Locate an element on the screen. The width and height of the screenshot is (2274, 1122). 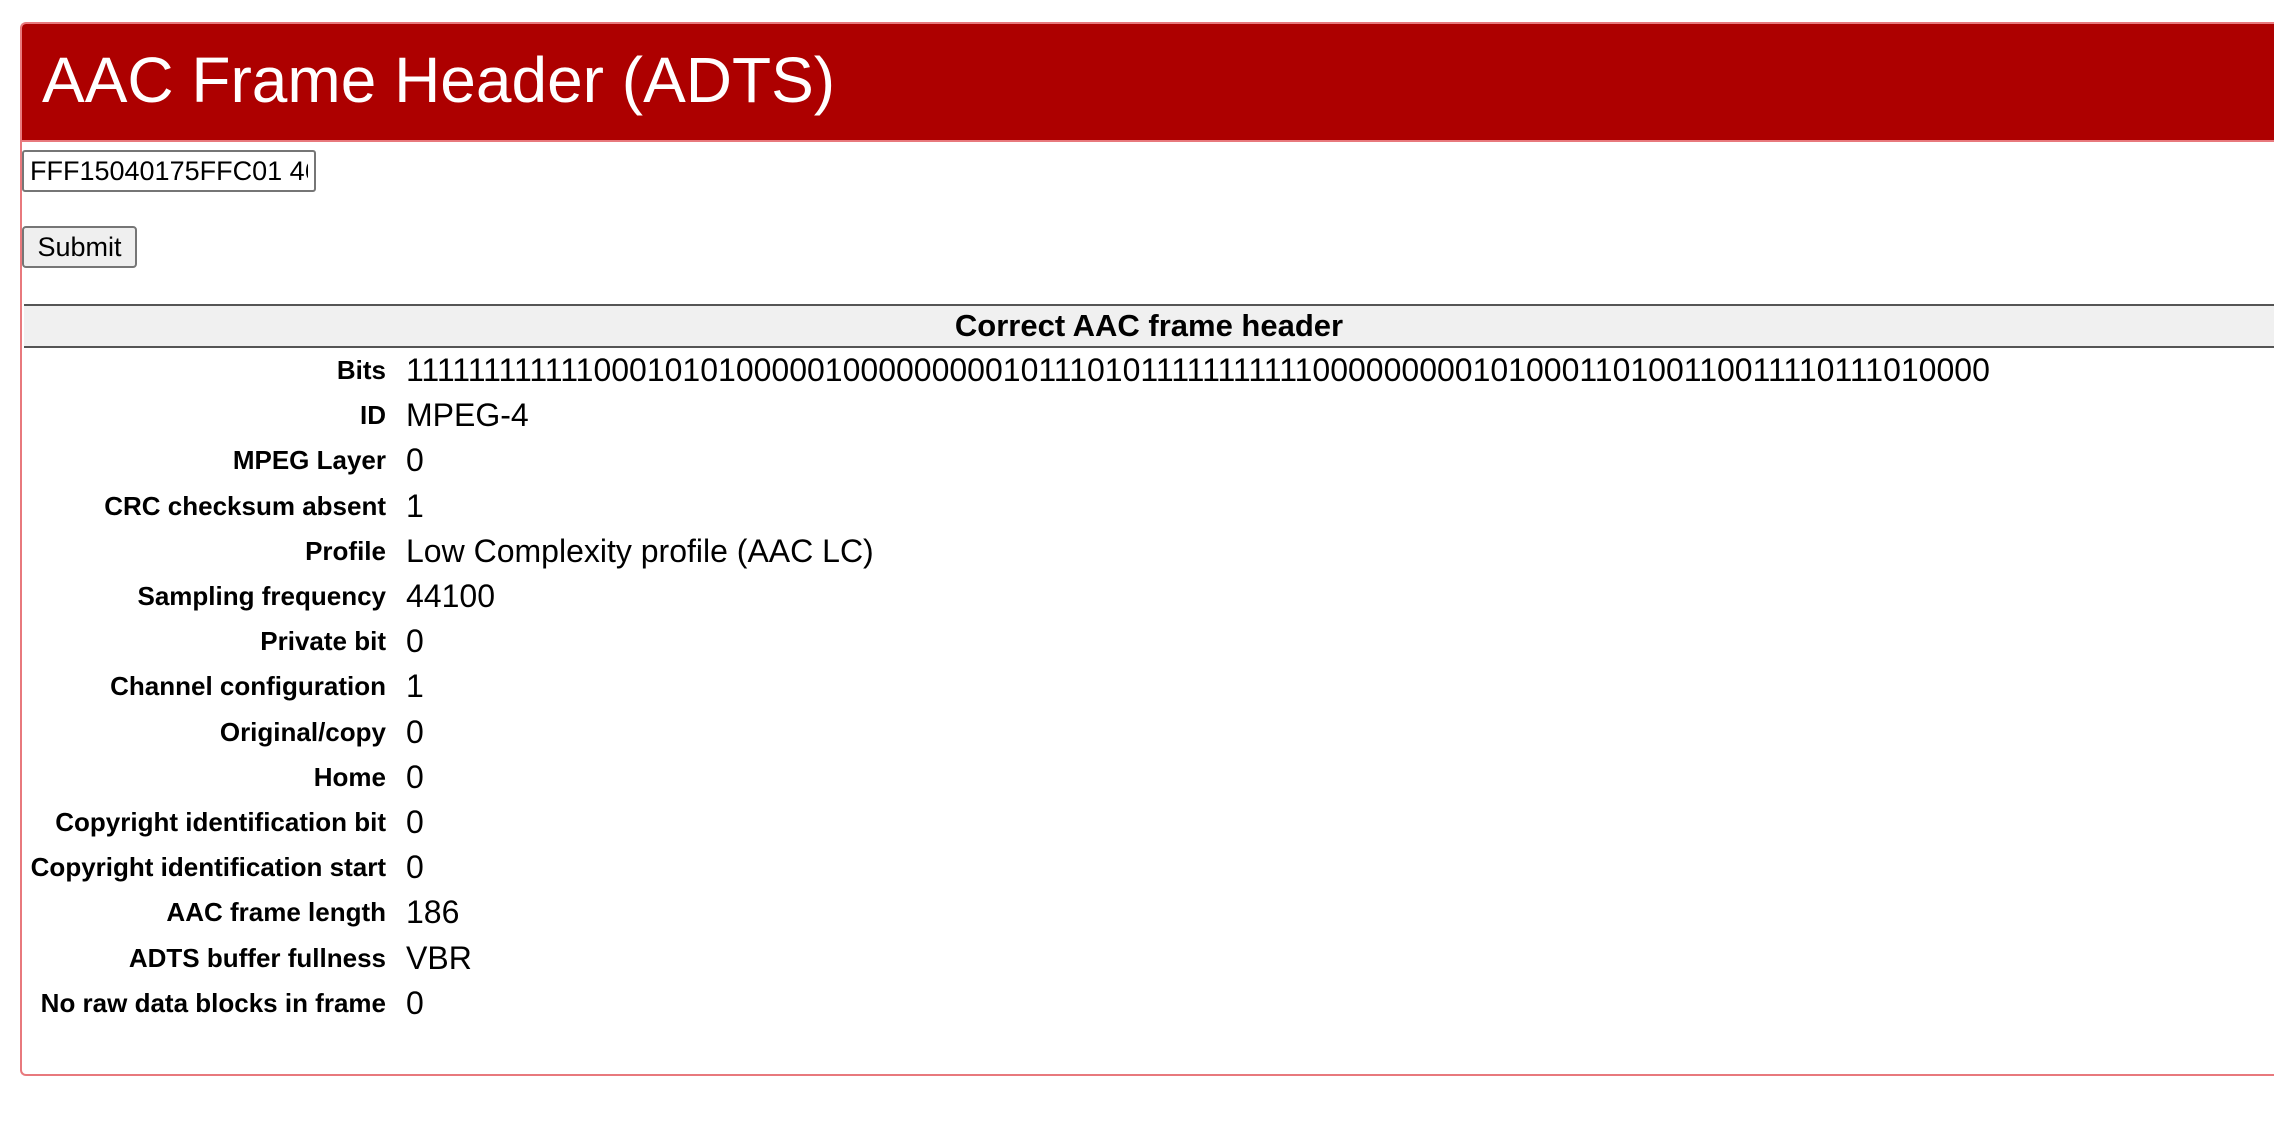
row-label: ID is located at coordinates (373, 415).